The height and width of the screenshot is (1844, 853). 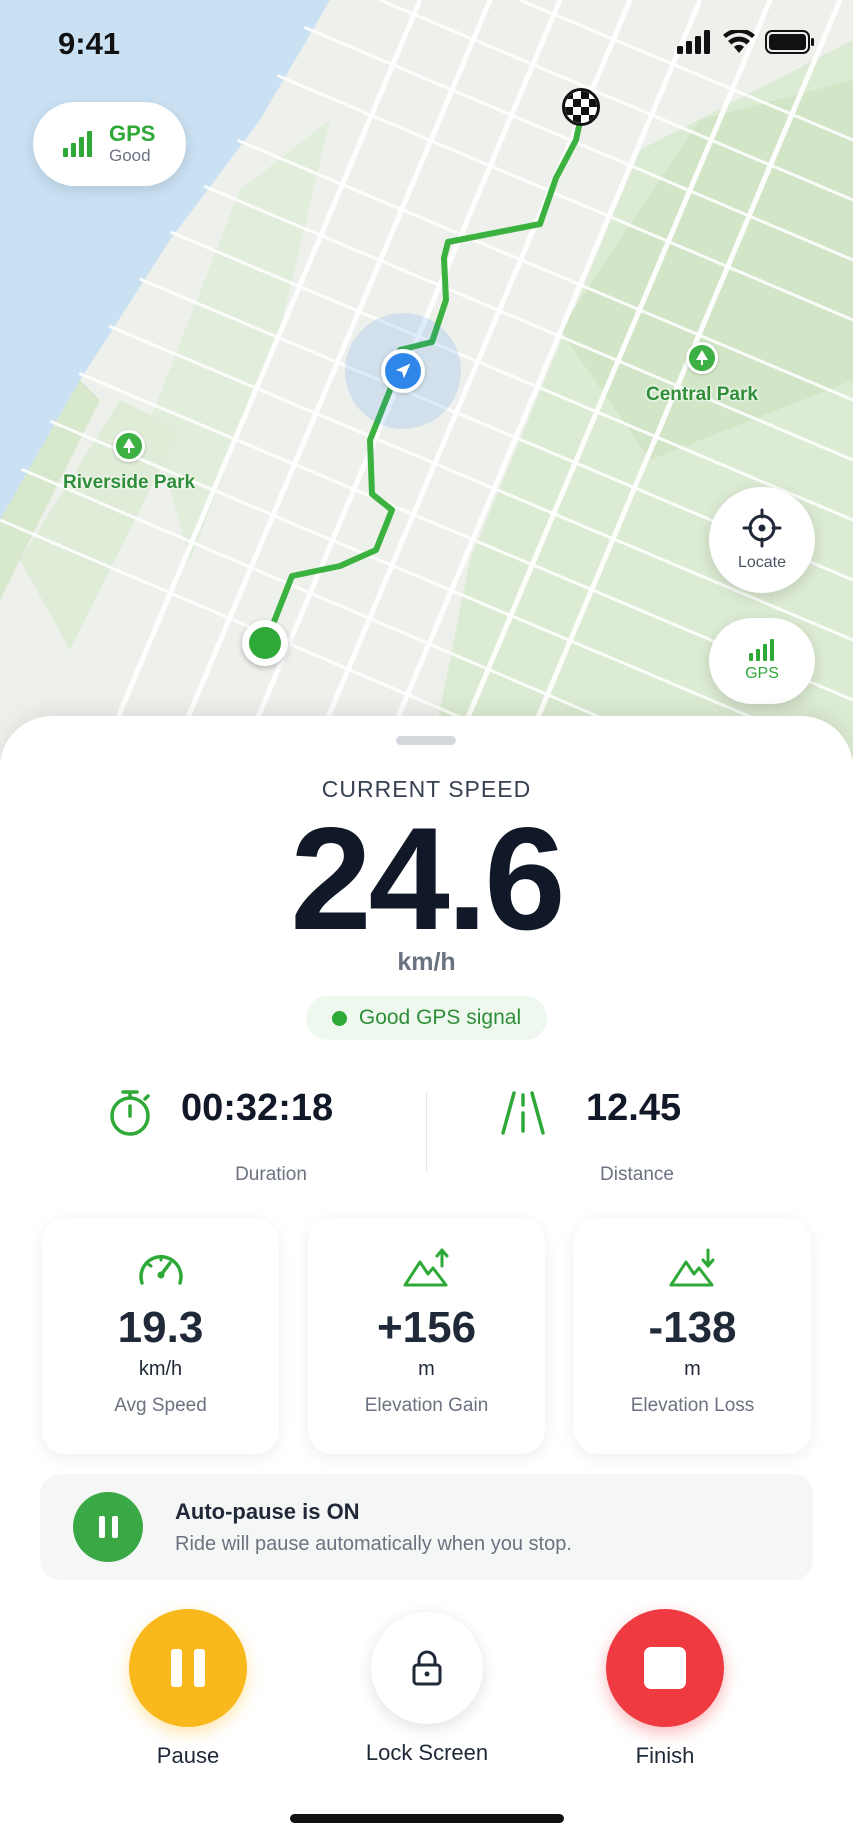 I want to click on elevation-loss-label: Elevation Loss, so click(x=692, y=1405).